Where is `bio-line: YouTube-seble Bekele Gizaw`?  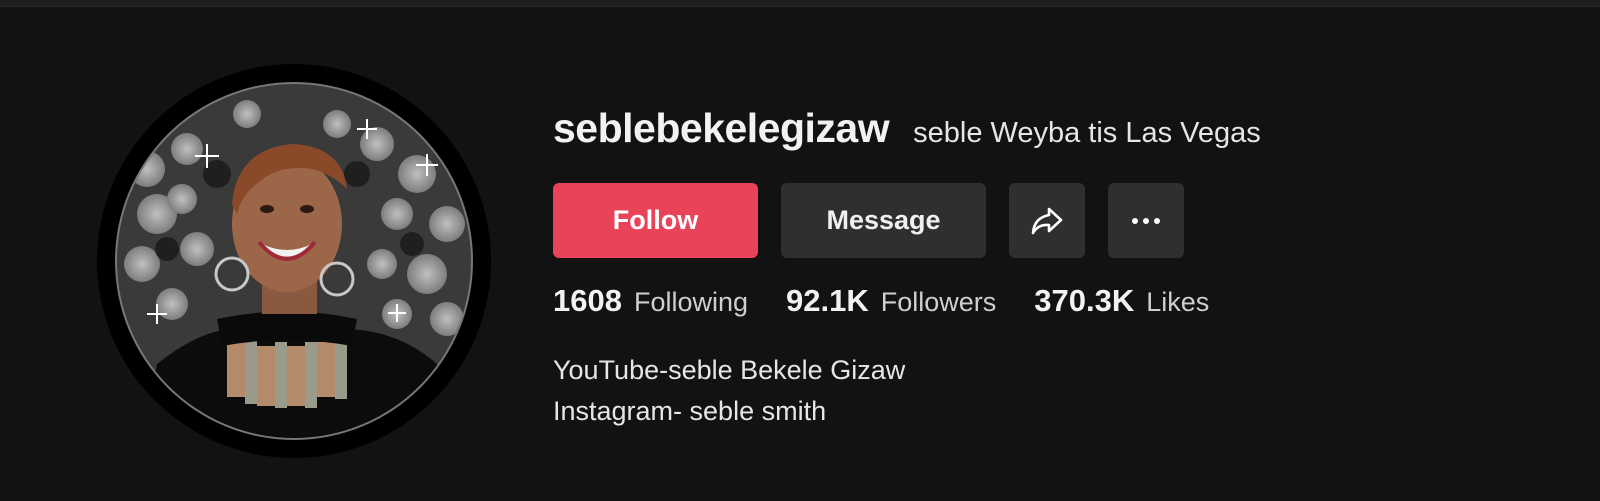 bio-line: YouTube-seble Bekele Gizaw is located at coordinates (729, 370).